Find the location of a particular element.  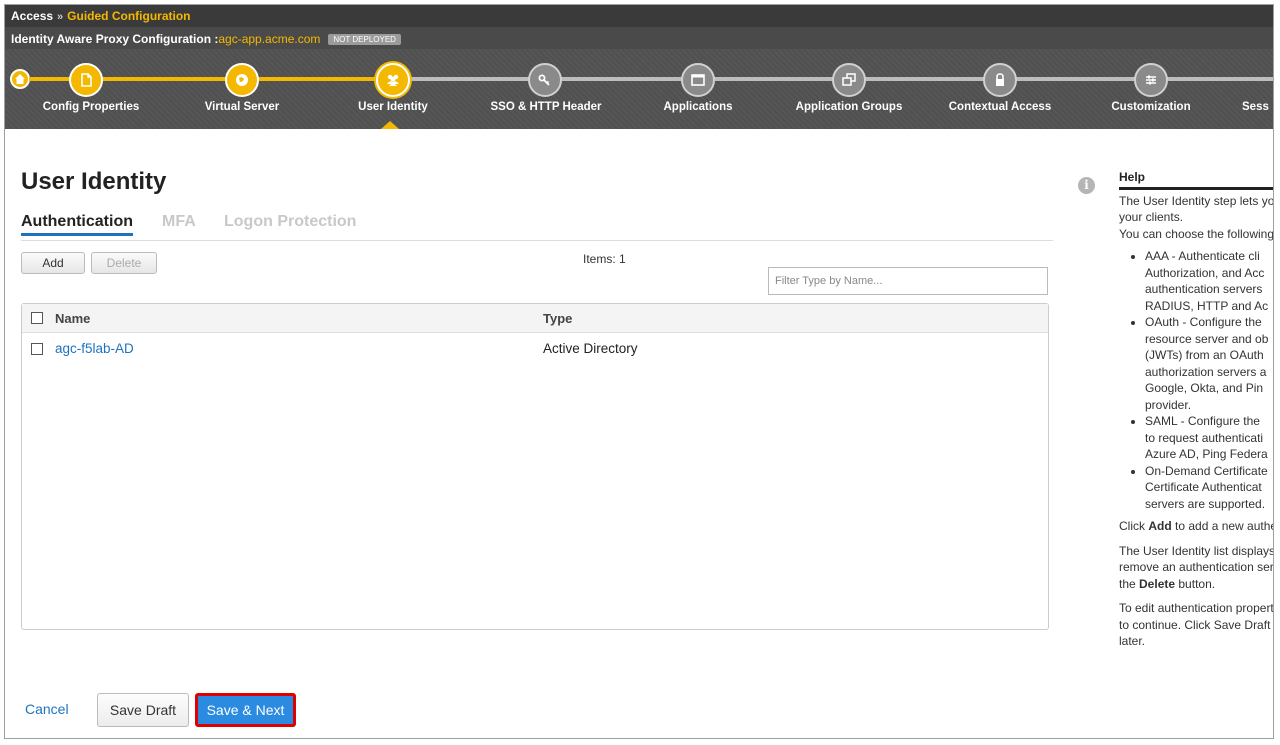

help-text-line: provider. is located at coordinates (1168, 404).